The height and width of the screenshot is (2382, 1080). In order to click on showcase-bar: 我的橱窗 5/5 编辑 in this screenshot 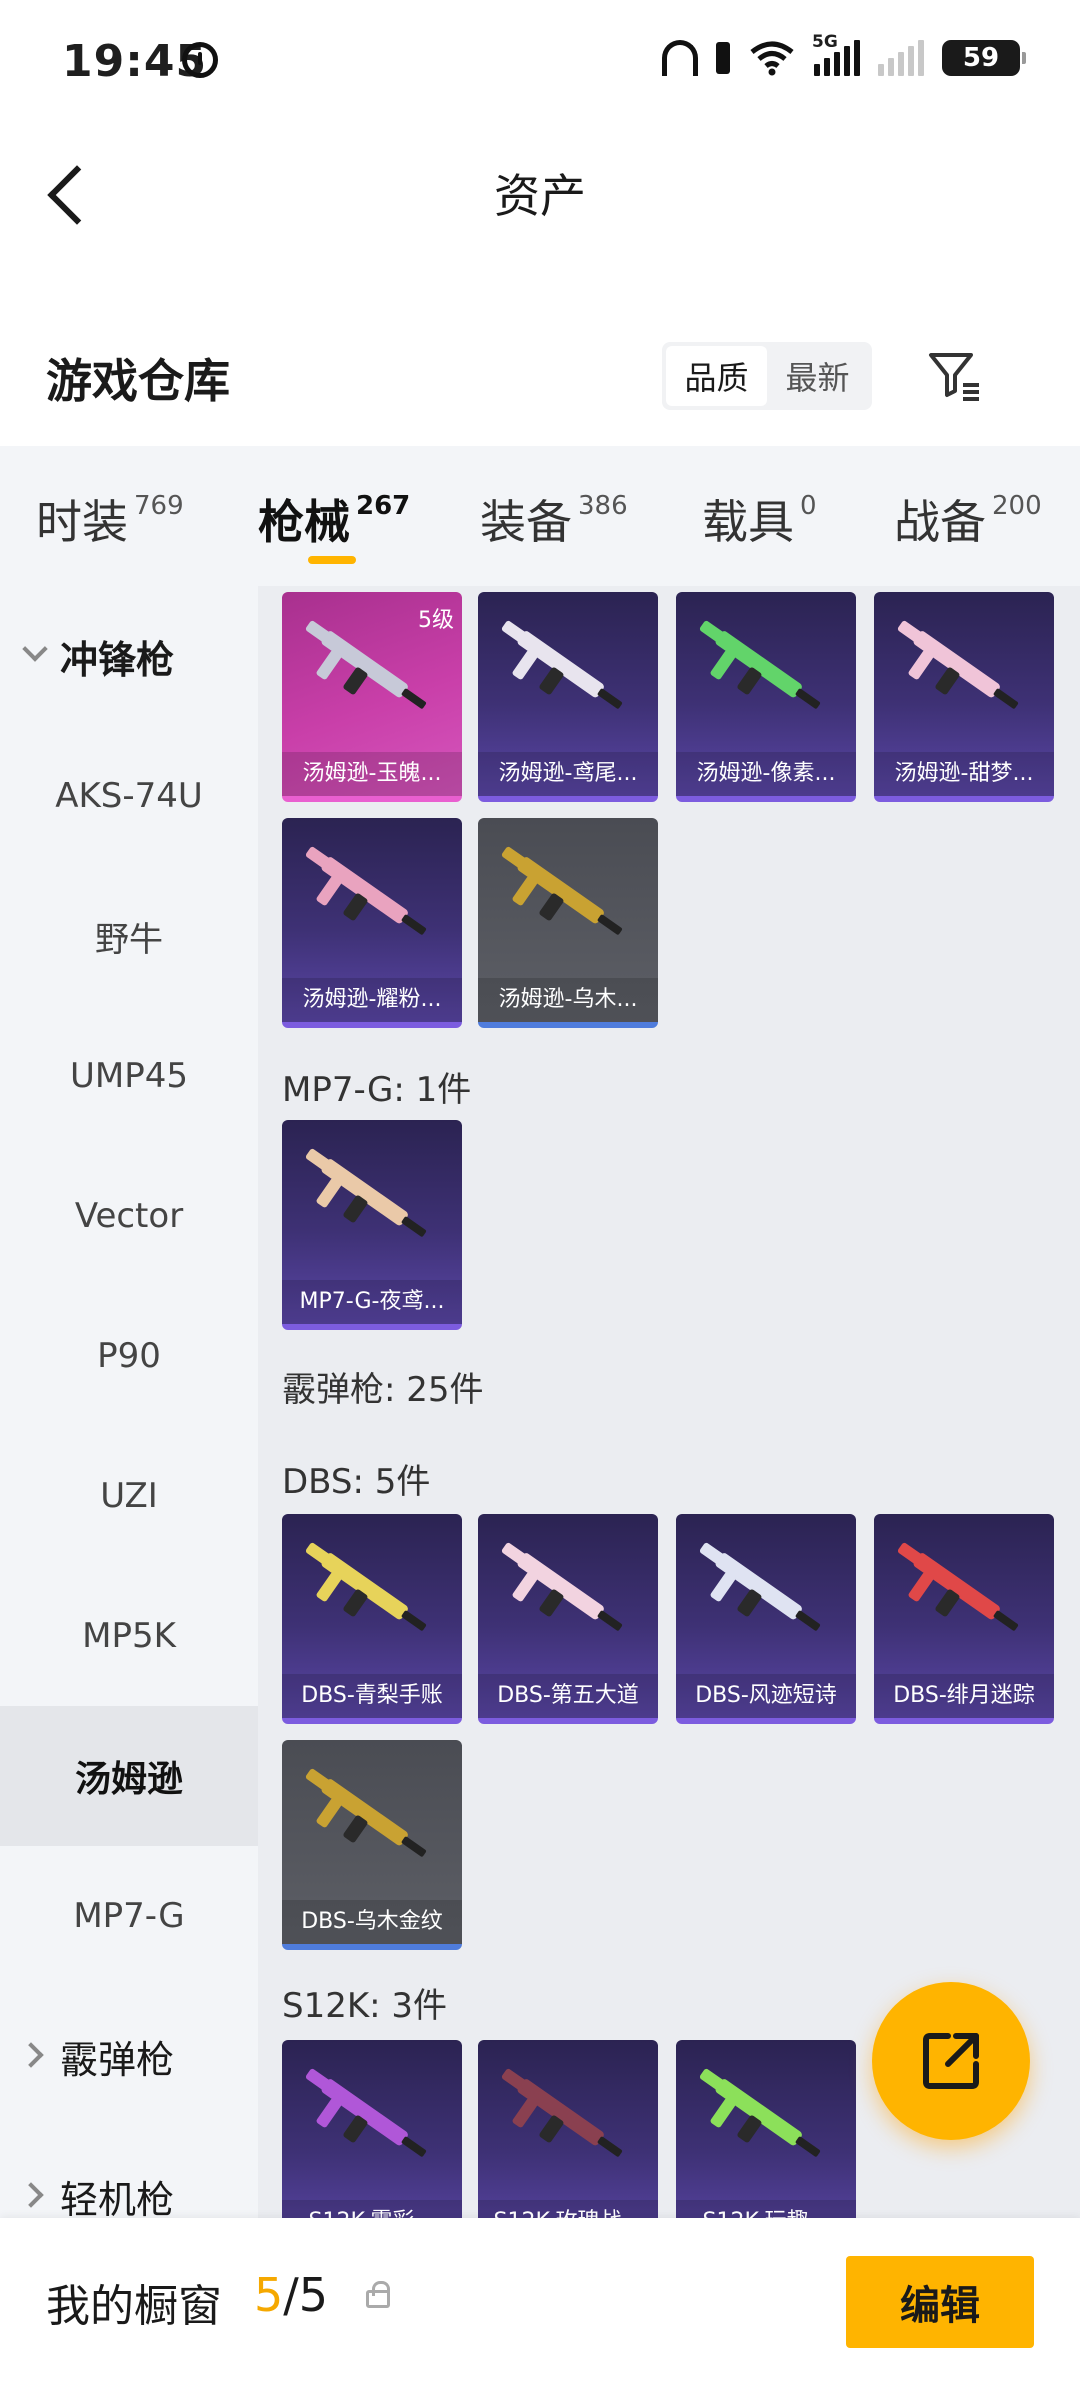, I will do `click(540, 2300)`.